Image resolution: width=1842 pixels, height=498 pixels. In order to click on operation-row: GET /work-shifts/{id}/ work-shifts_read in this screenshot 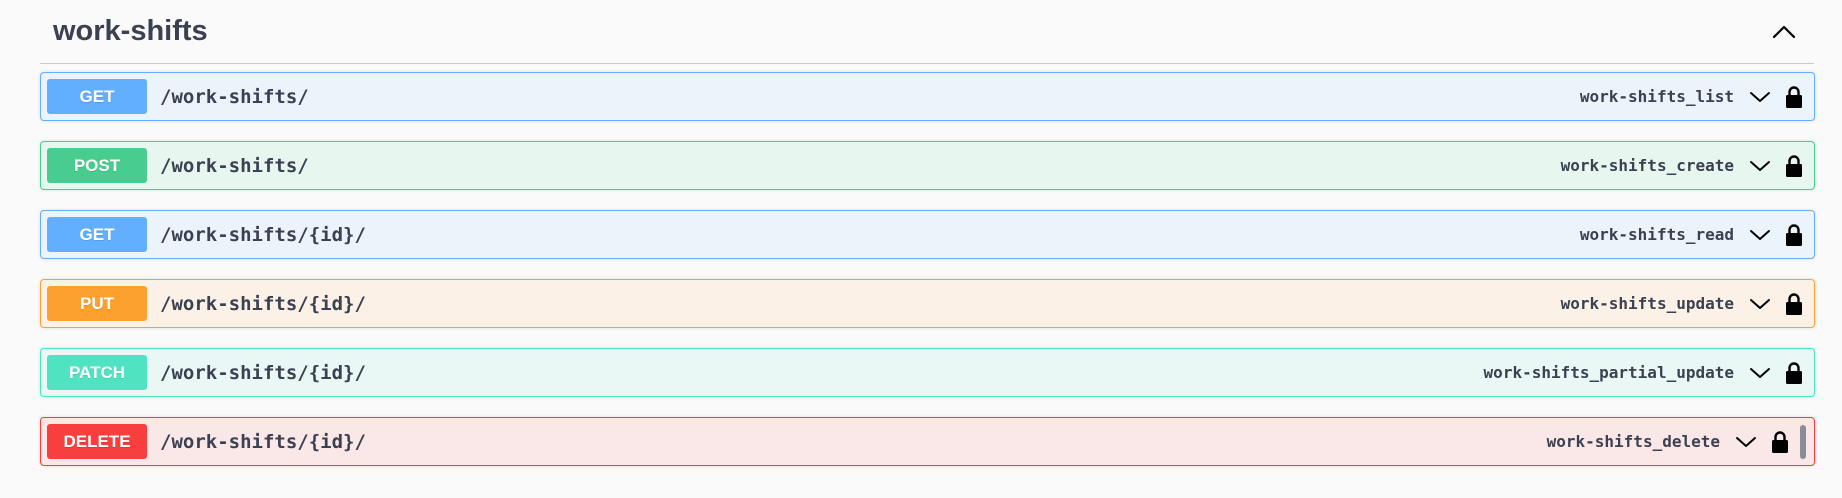, I will do `click(927, 234)`.